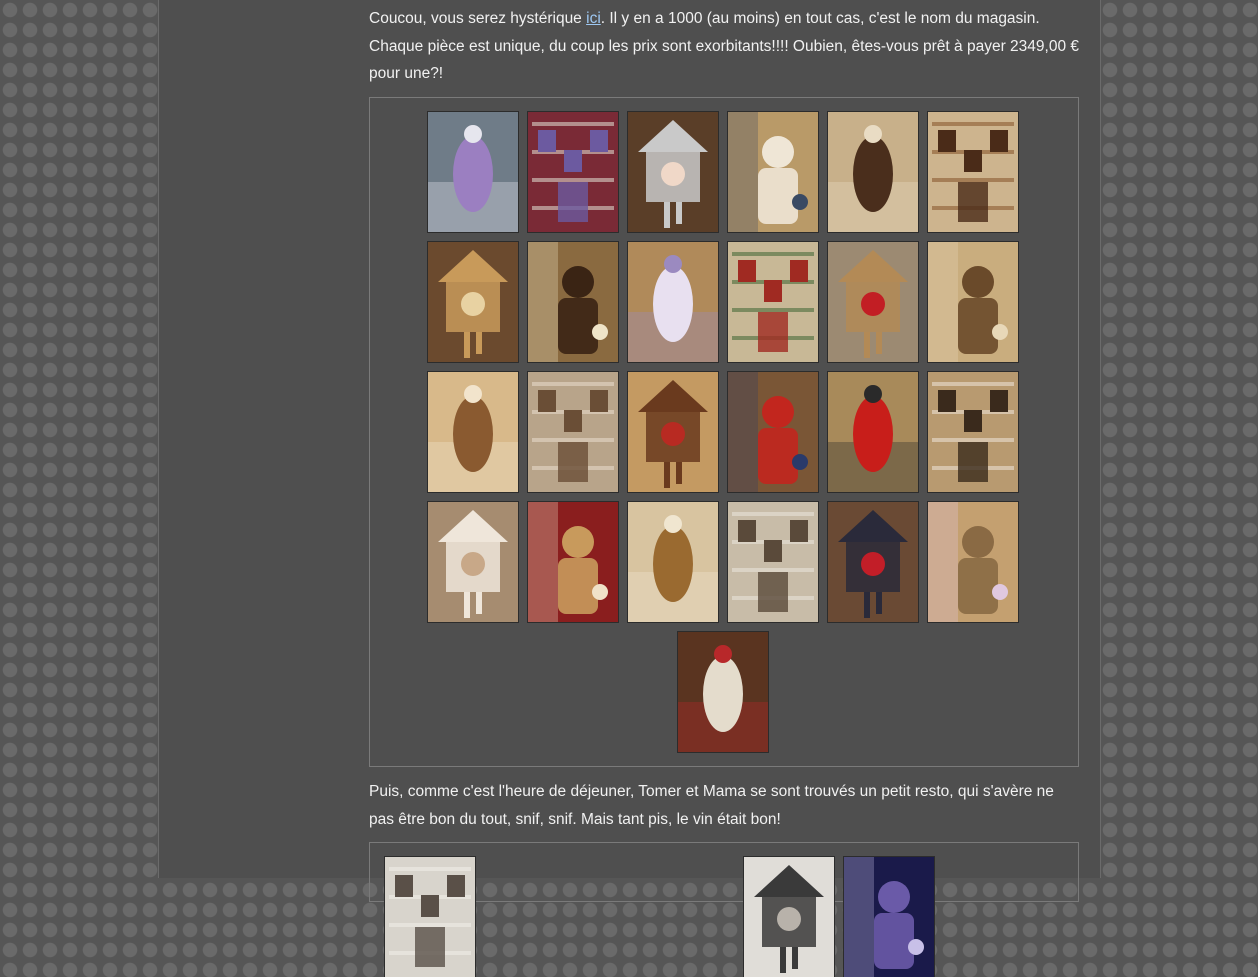  What do you see at coordinates (873, 432) in the screenshot?
I see `photo-thumbnail-bollenhut-figure` at bounding box center [873, 432].